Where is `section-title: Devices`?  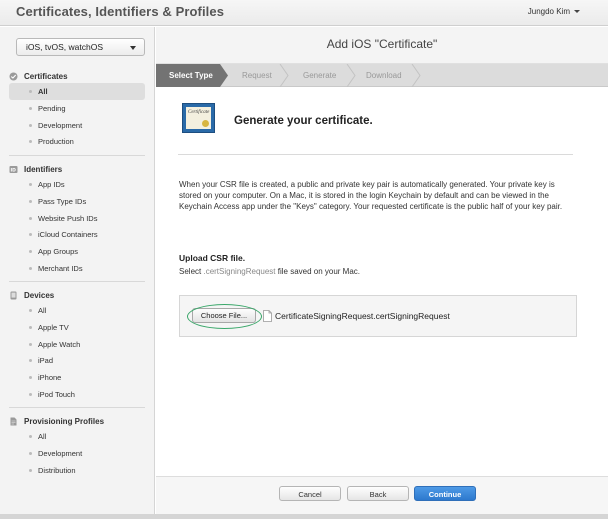
section-title: Devices is located at coordinates (39, 295).